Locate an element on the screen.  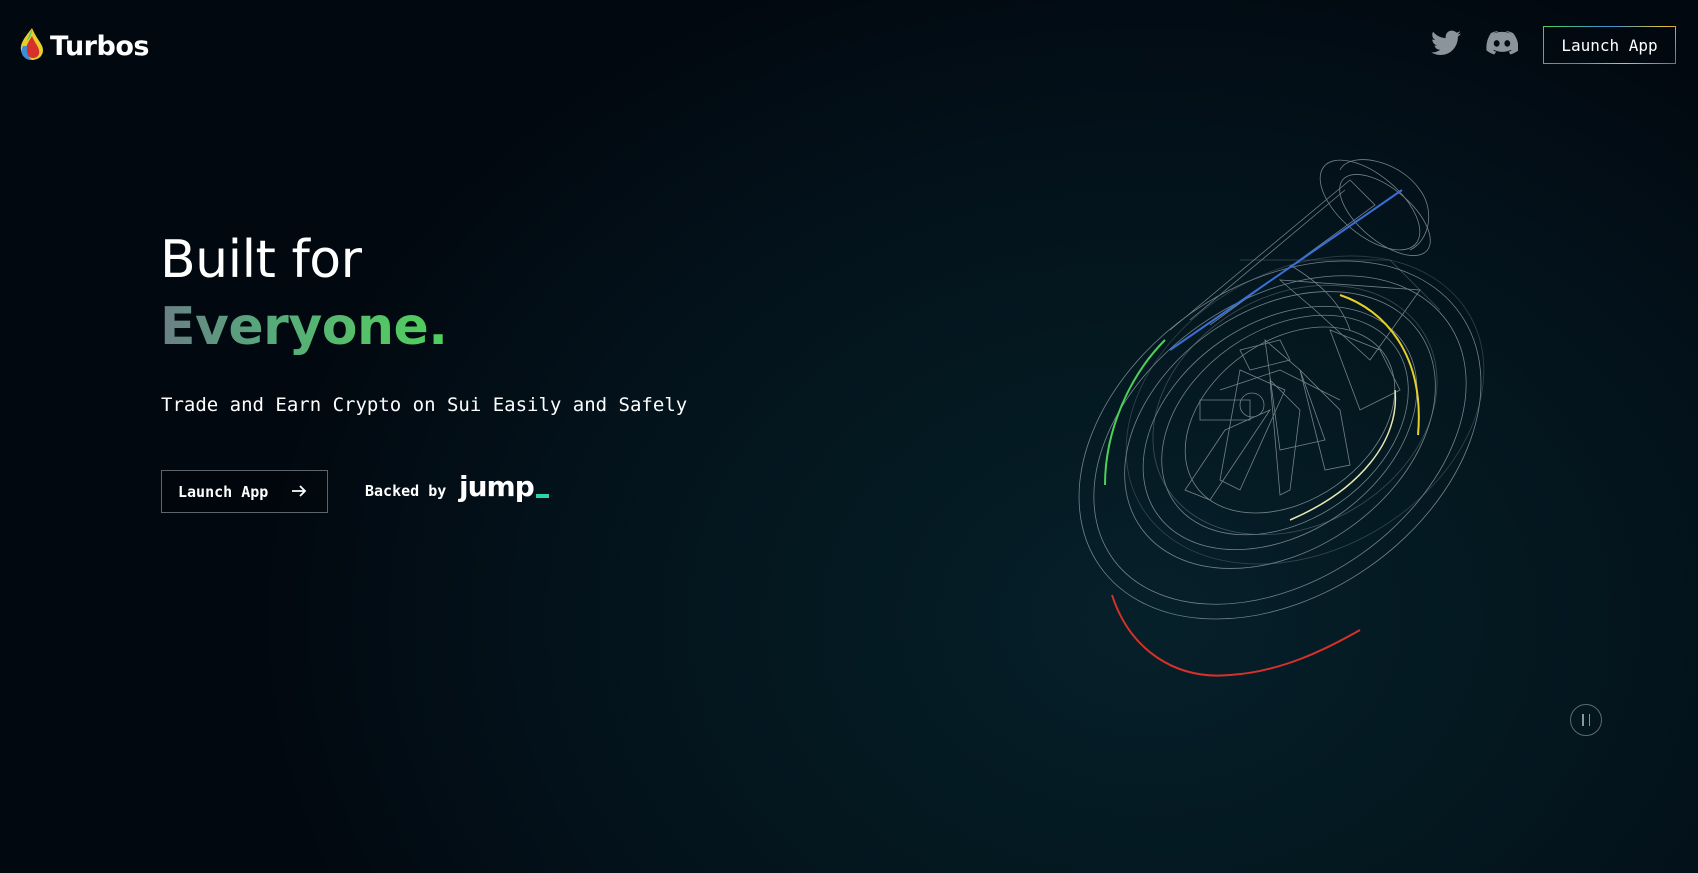
arrow-right-icon is located at coordinates (299, 493).